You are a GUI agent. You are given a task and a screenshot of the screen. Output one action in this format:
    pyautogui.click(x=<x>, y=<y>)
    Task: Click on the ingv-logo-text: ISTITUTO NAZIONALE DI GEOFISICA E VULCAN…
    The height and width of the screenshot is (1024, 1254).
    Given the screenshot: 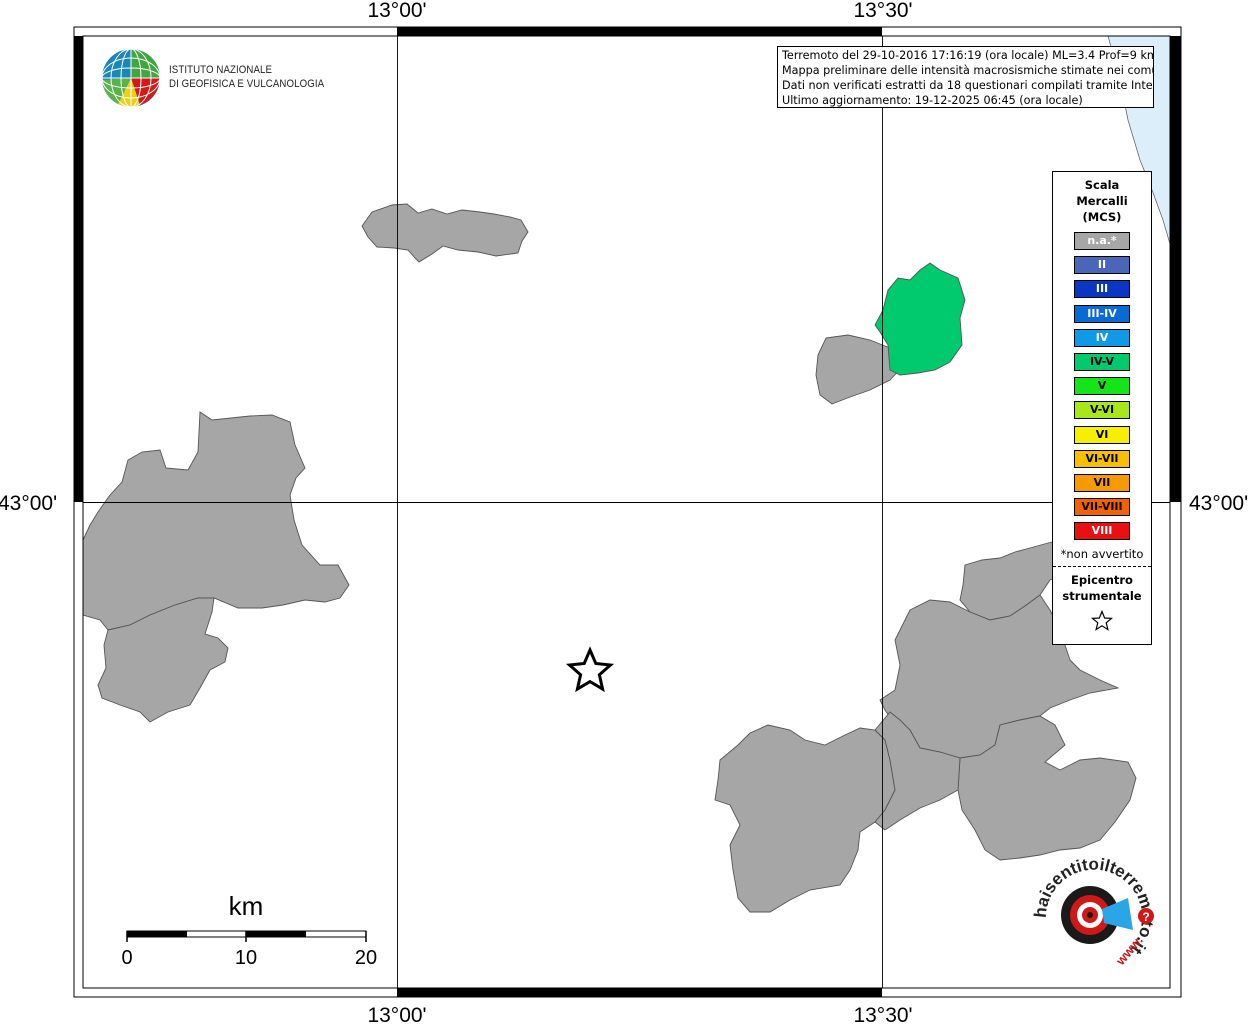 What is the action you would take?
    pyautogui.click(x=246, y=77)
    